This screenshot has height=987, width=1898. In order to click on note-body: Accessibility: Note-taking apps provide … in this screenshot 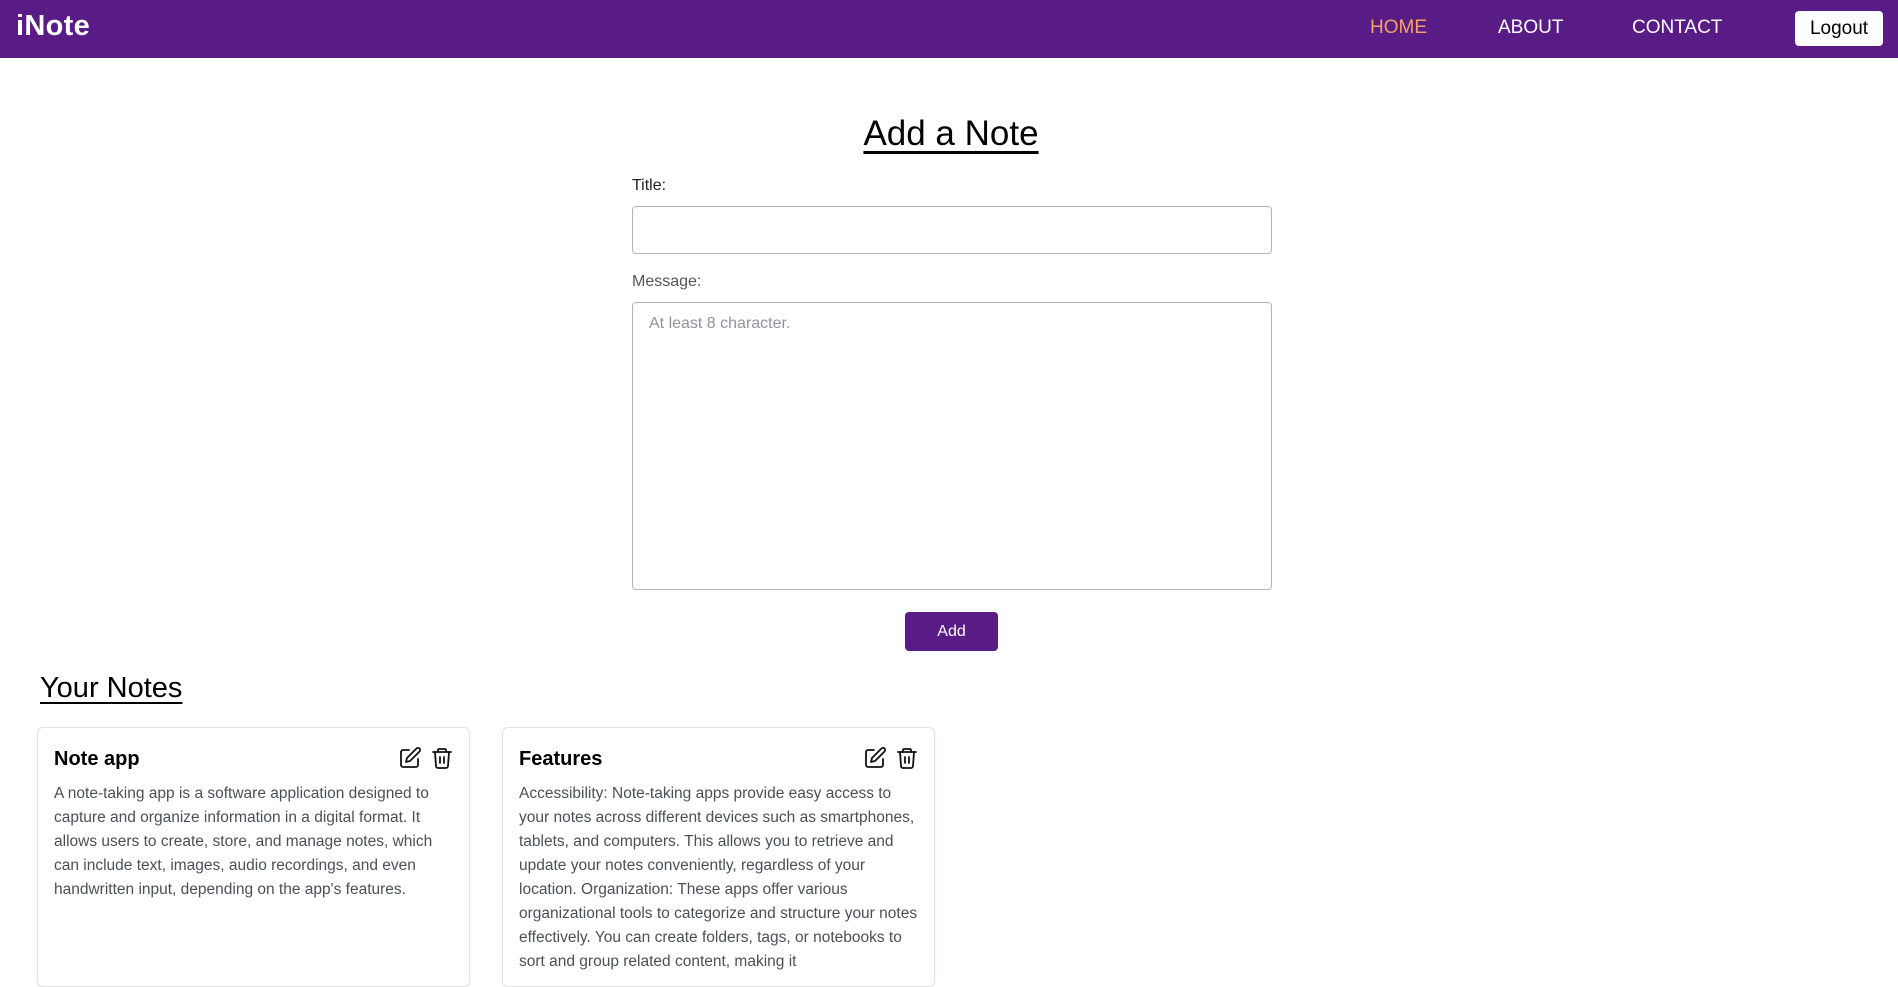, I will do `click(718, 877)`.